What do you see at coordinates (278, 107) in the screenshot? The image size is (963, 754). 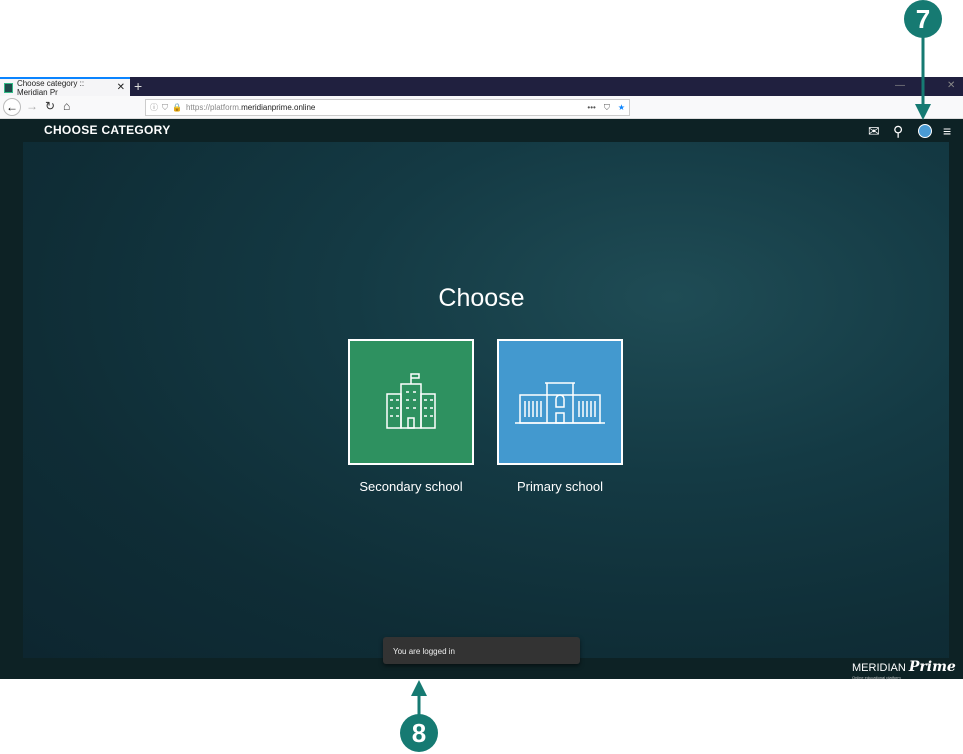 I see `url-domain: meridianprime.online` at bounding box center [278, 107].